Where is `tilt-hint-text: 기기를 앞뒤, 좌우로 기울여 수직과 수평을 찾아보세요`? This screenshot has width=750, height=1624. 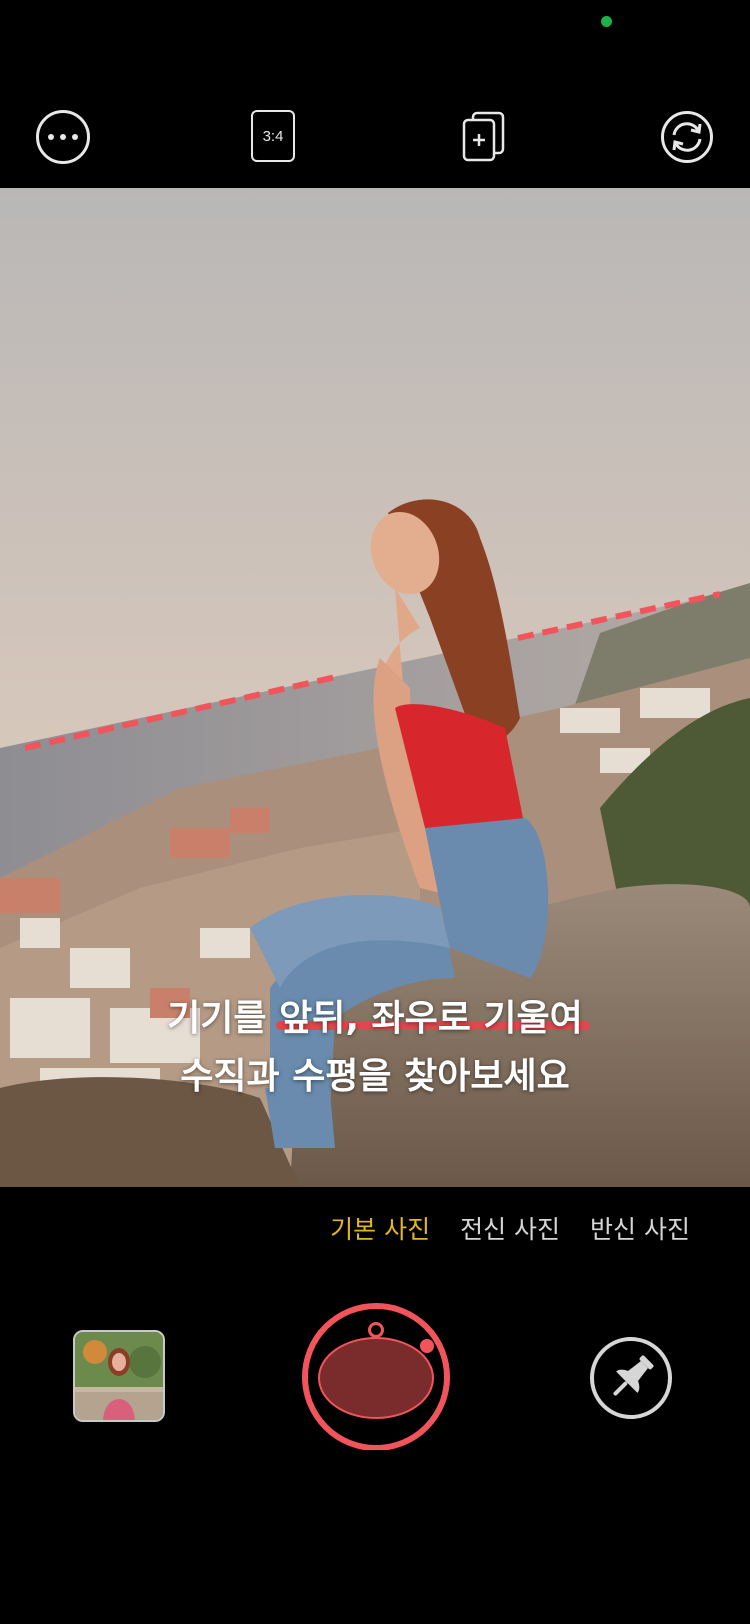
tilt-hint-text: 기기를 앞뒤, 좌우로 기울여 수직과 수평을 찾아보세요 is located at coordinates (375, 1048).